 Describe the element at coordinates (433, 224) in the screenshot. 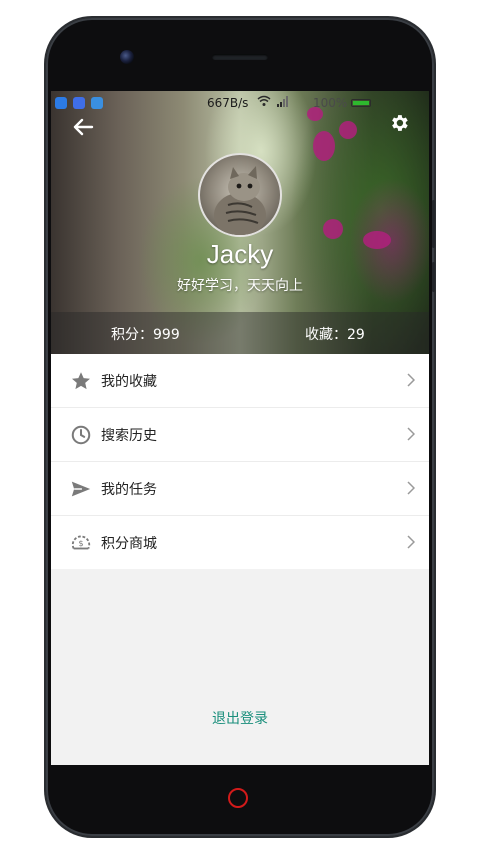

I see `volume-button` at that location.